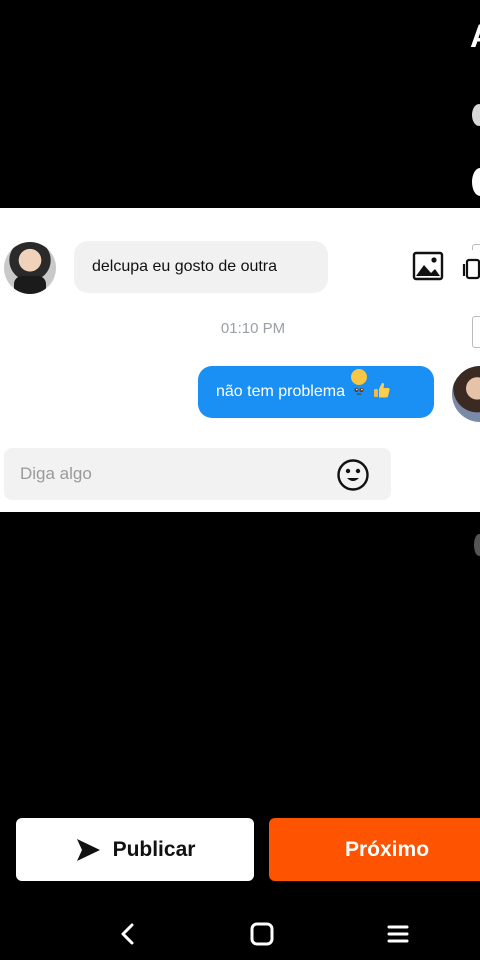 This screenshot has width=480, height=960. What do you see at coordinates (475, 36) in the screenshot?
I see `edge-letter: A` at bounding box center [475, 36].